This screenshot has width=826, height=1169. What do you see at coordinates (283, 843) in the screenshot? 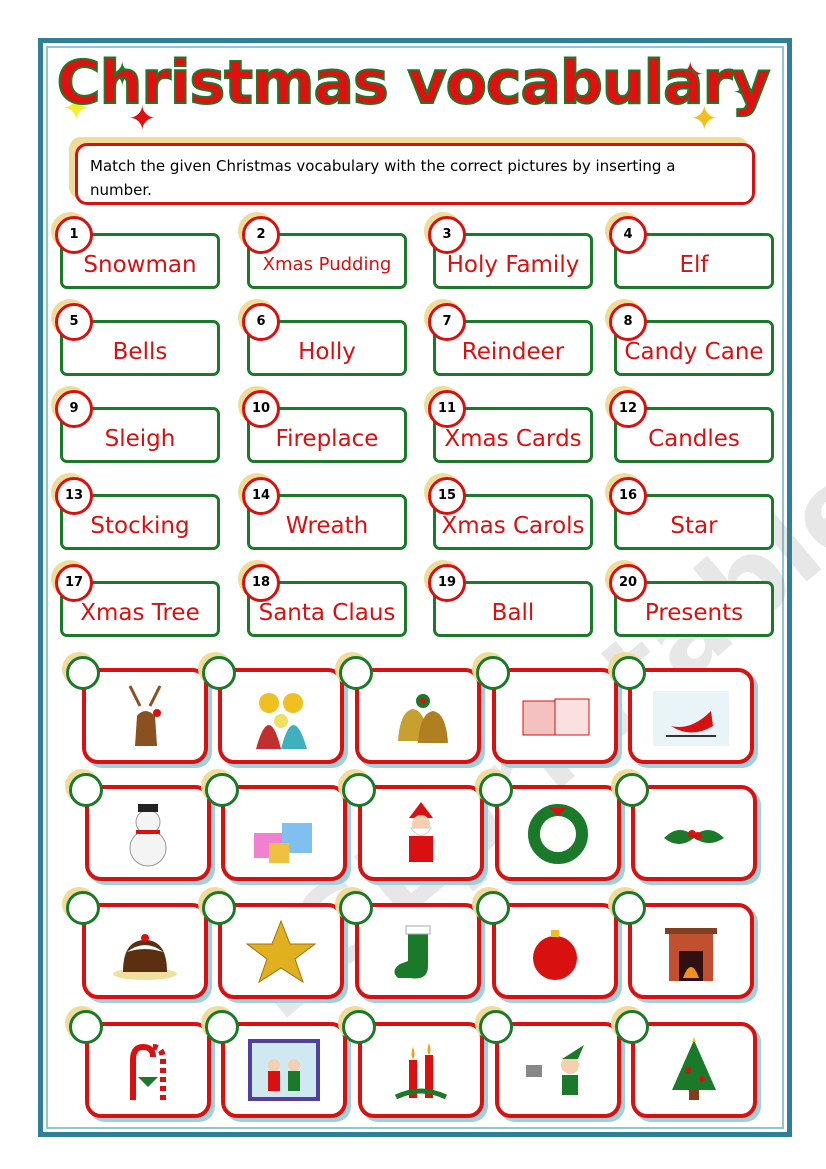
I see `presents-icon` at bounding box center [283, 843].